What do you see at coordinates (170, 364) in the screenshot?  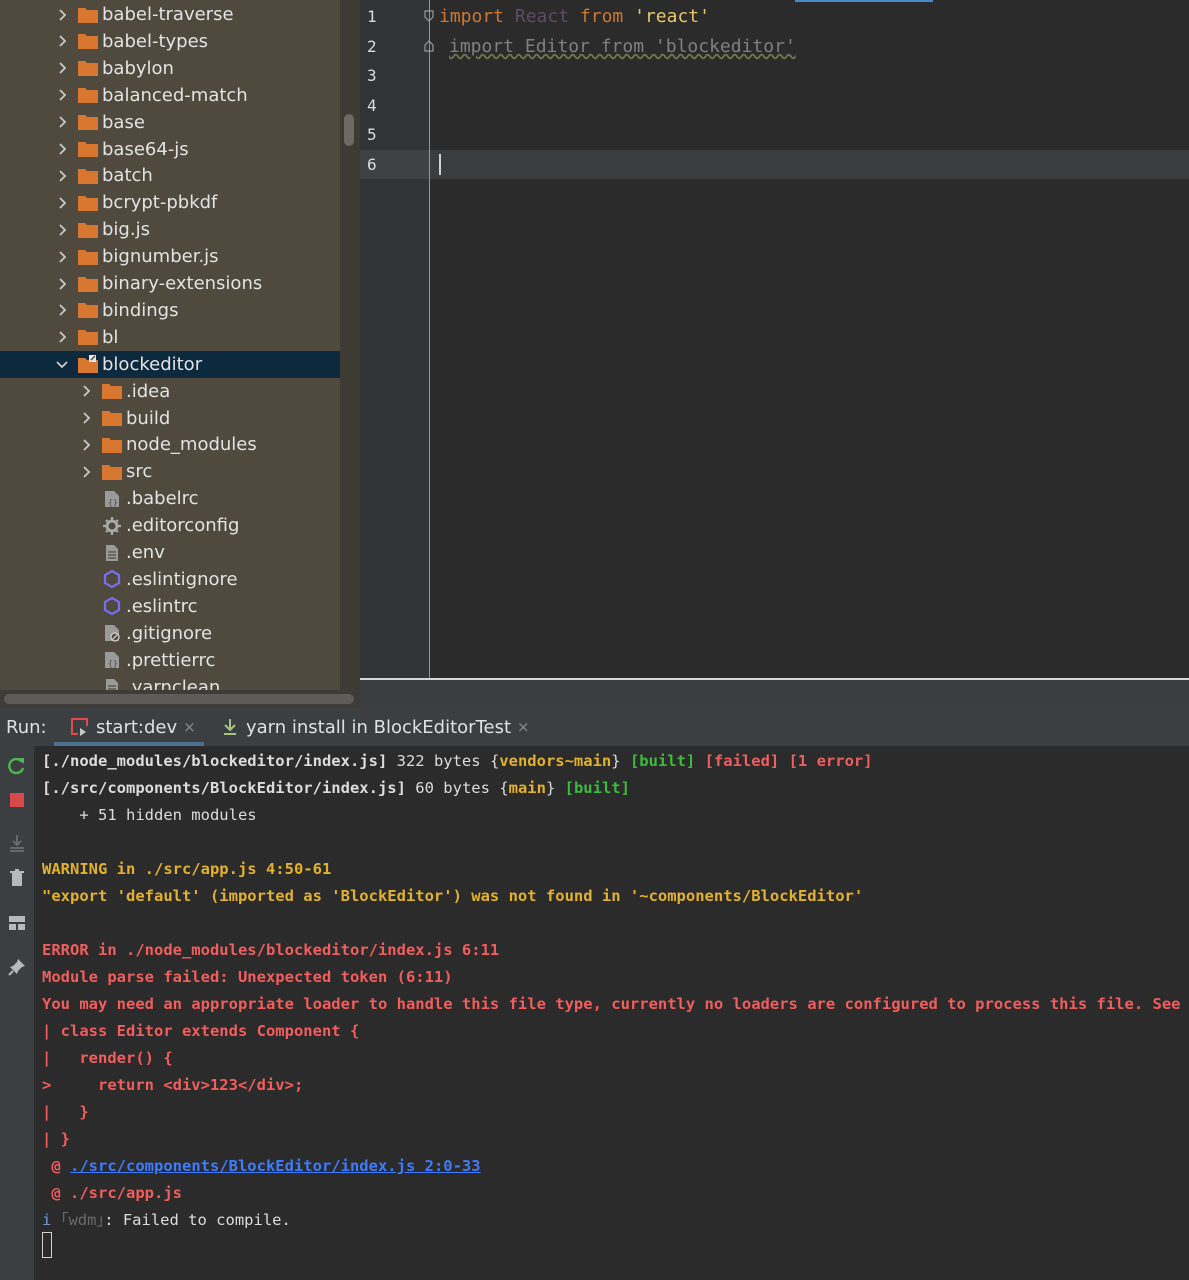 I see `tree-item-blockeditor: blockeditor` at bounding box center [170, 364].